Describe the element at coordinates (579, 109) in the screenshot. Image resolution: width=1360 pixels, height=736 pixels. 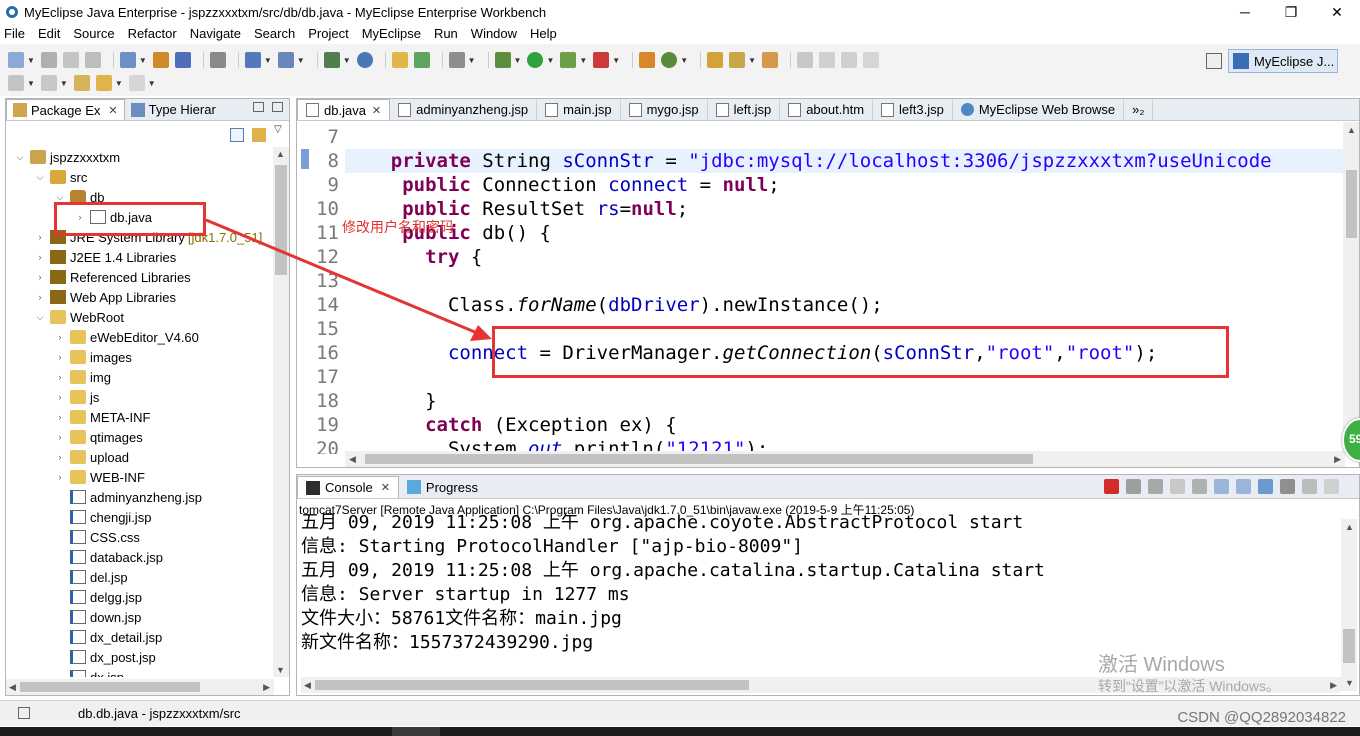
I see `editor-tab: main.jsp` at that location.